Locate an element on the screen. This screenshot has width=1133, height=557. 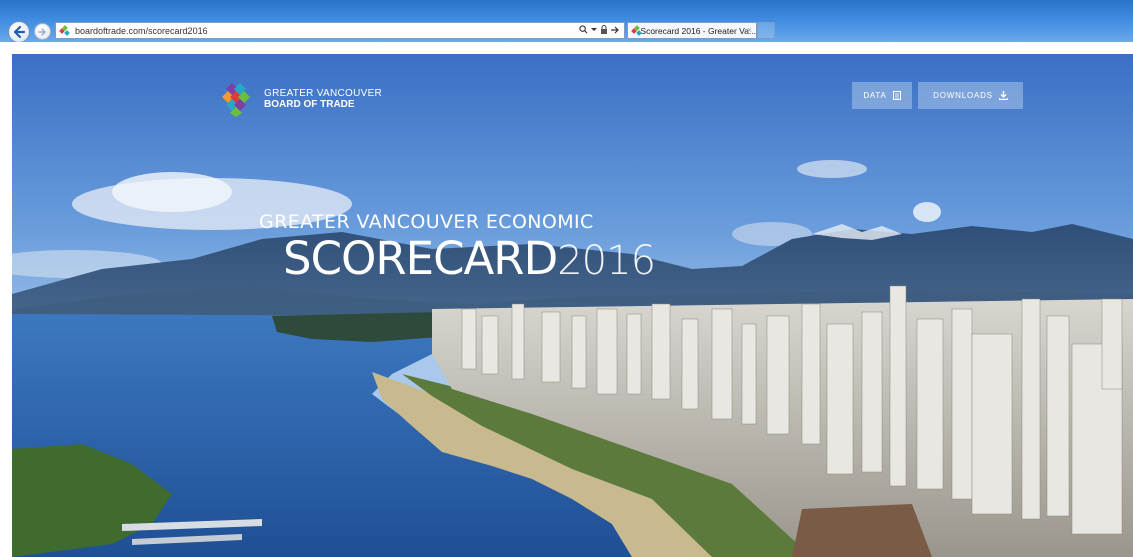
tab-favicon-icon is located at coordinates (636, 30).